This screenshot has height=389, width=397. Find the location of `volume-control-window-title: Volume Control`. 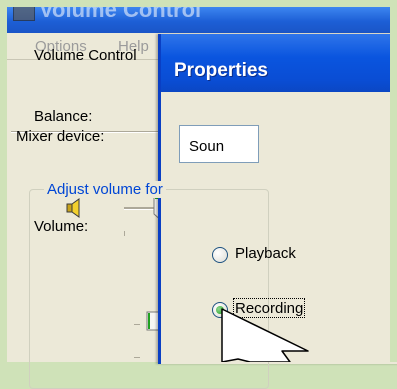

volume-control-window-title: Volume Control is located at coordinates (120, 14).